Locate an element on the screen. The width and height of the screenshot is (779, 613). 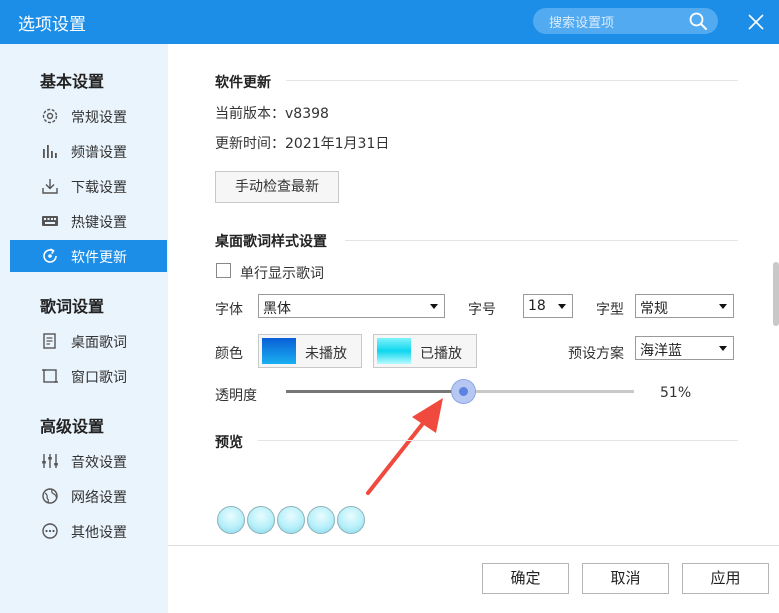
opacity-slider-thumb is located at coordinates (463, 391).